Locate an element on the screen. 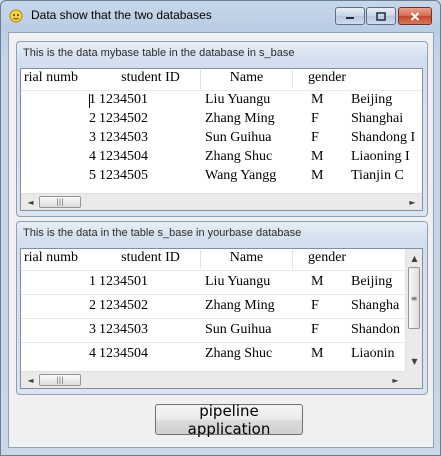  scroll-down-arrow-icon: ▼ is located at coordinates (414, 361).